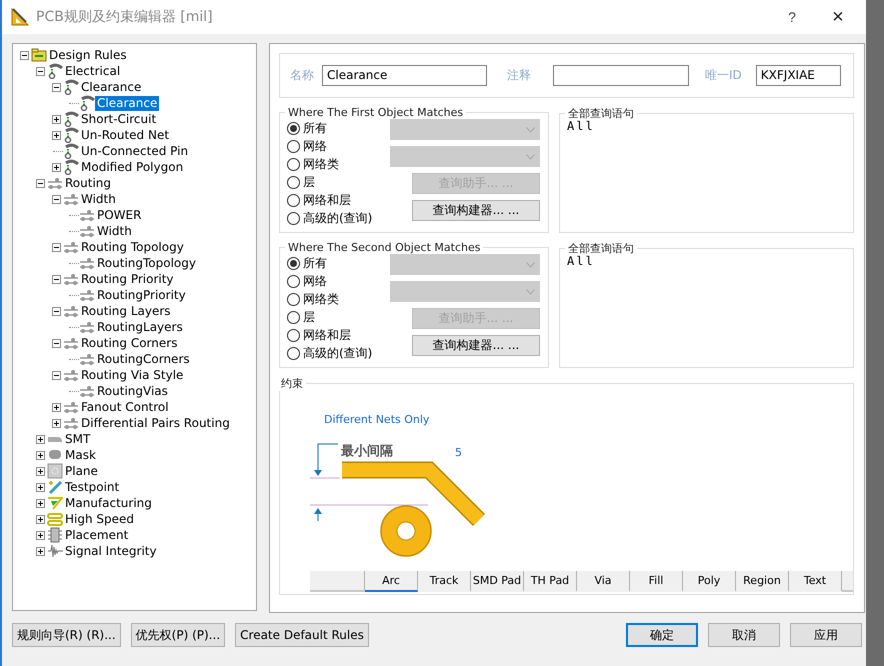 Image resolution: width=884 pixels, height=666 pixels. Describe the element at coordinates (146, 263) in the screenshot. I see `tree-item: RoutingTopology` at that location.